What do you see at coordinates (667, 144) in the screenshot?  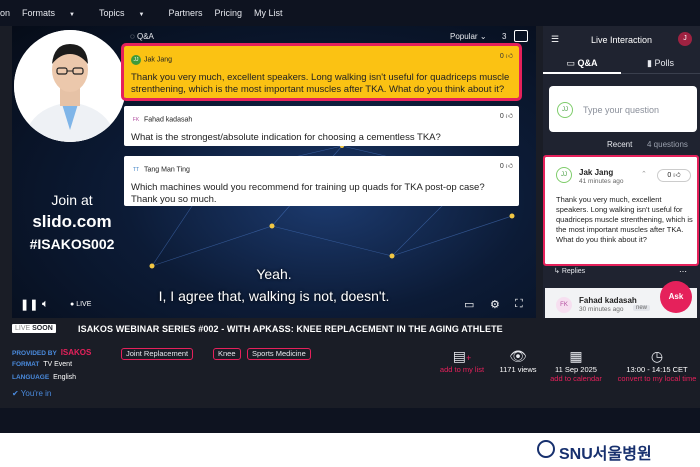 I see `question-count: 4 questions` at bounding box center [667, 144].